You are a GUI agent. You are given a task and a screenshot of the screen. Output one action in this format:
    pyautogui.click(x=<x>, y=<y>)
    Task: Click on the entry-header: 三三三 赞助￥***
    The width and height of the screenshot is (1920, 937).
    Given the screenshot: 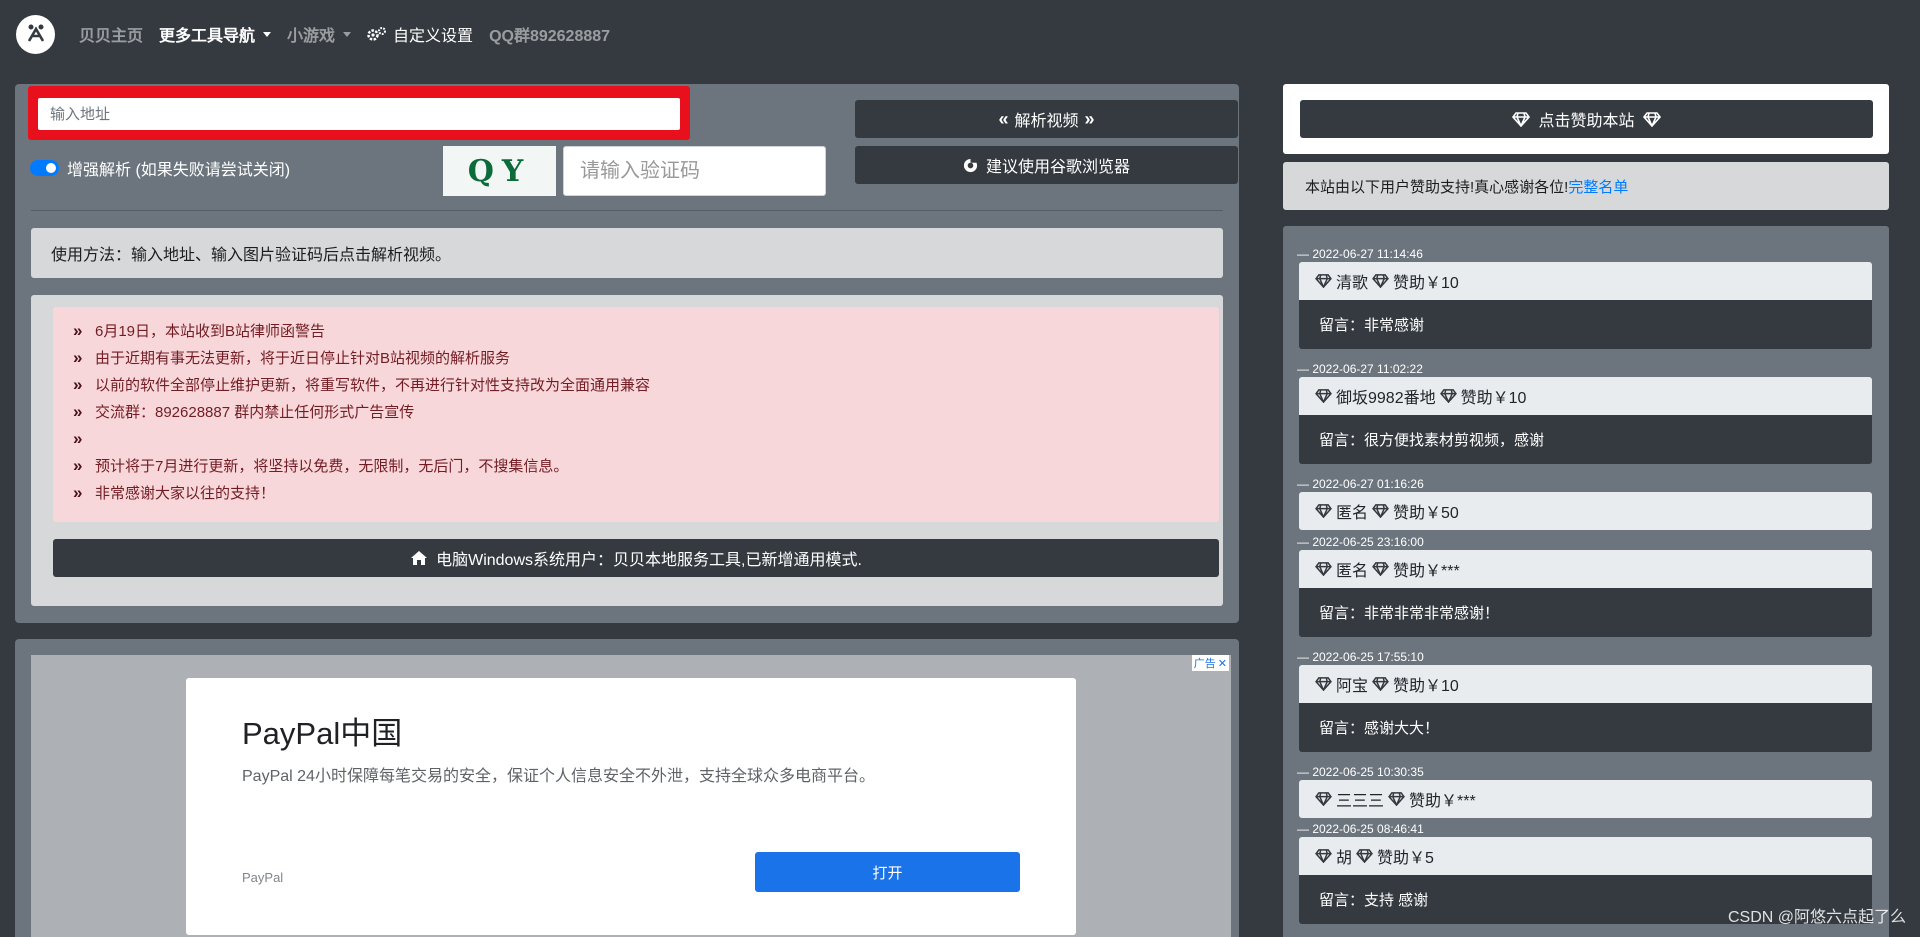 What is the action you would take?
    pyautogui.click(x=1585, y=799)
    